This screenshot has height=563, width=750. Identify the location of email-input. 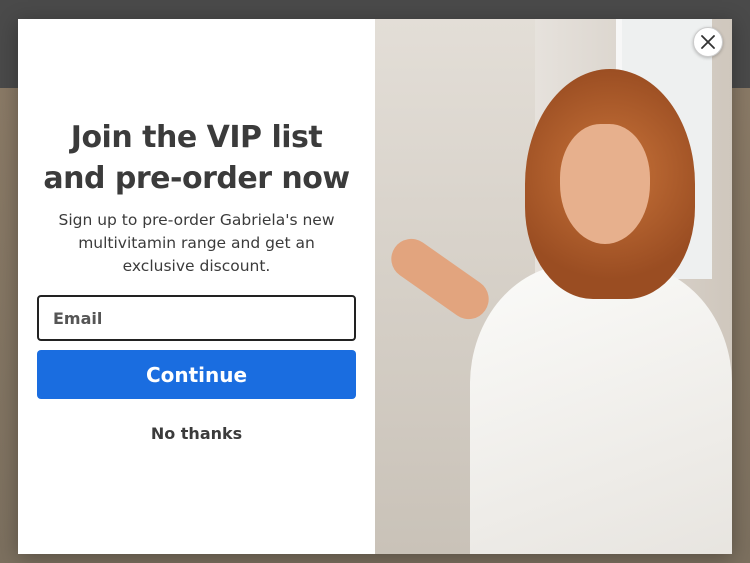
(196, 318).